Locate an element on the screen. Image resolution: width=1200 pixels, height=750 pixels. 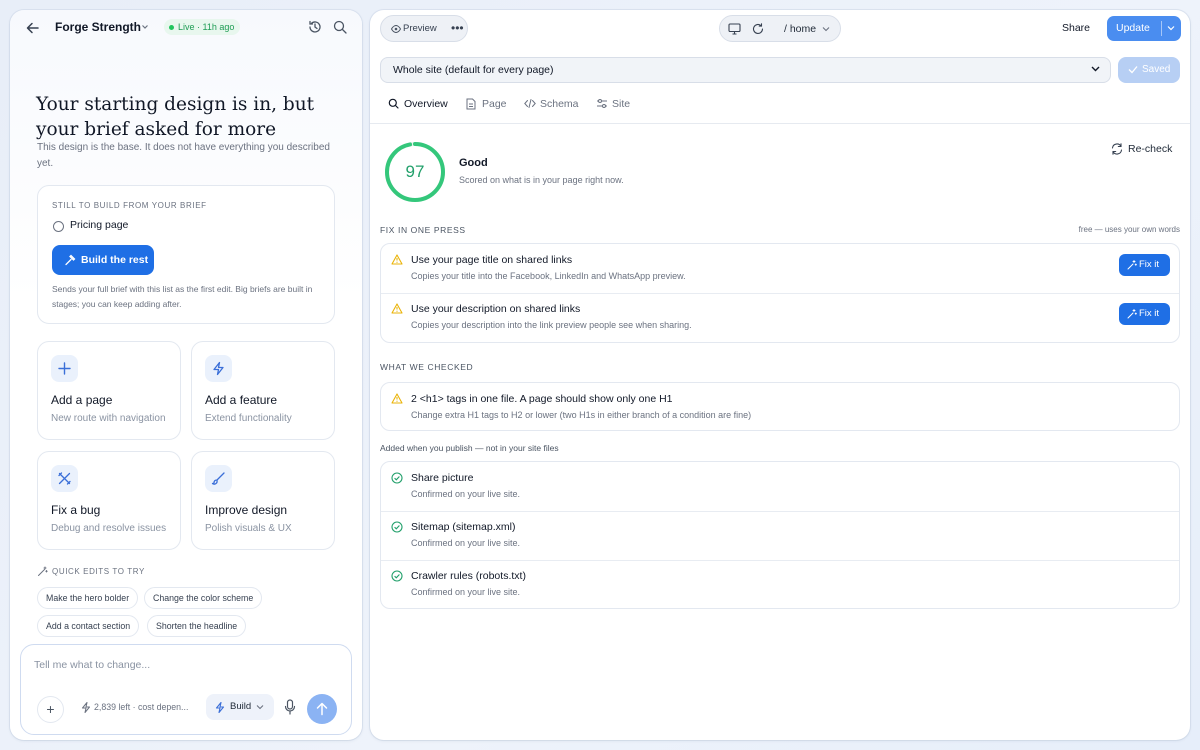
card-improve-design: Improve design Polish visuals & UX is located at coordinates (263, 500).